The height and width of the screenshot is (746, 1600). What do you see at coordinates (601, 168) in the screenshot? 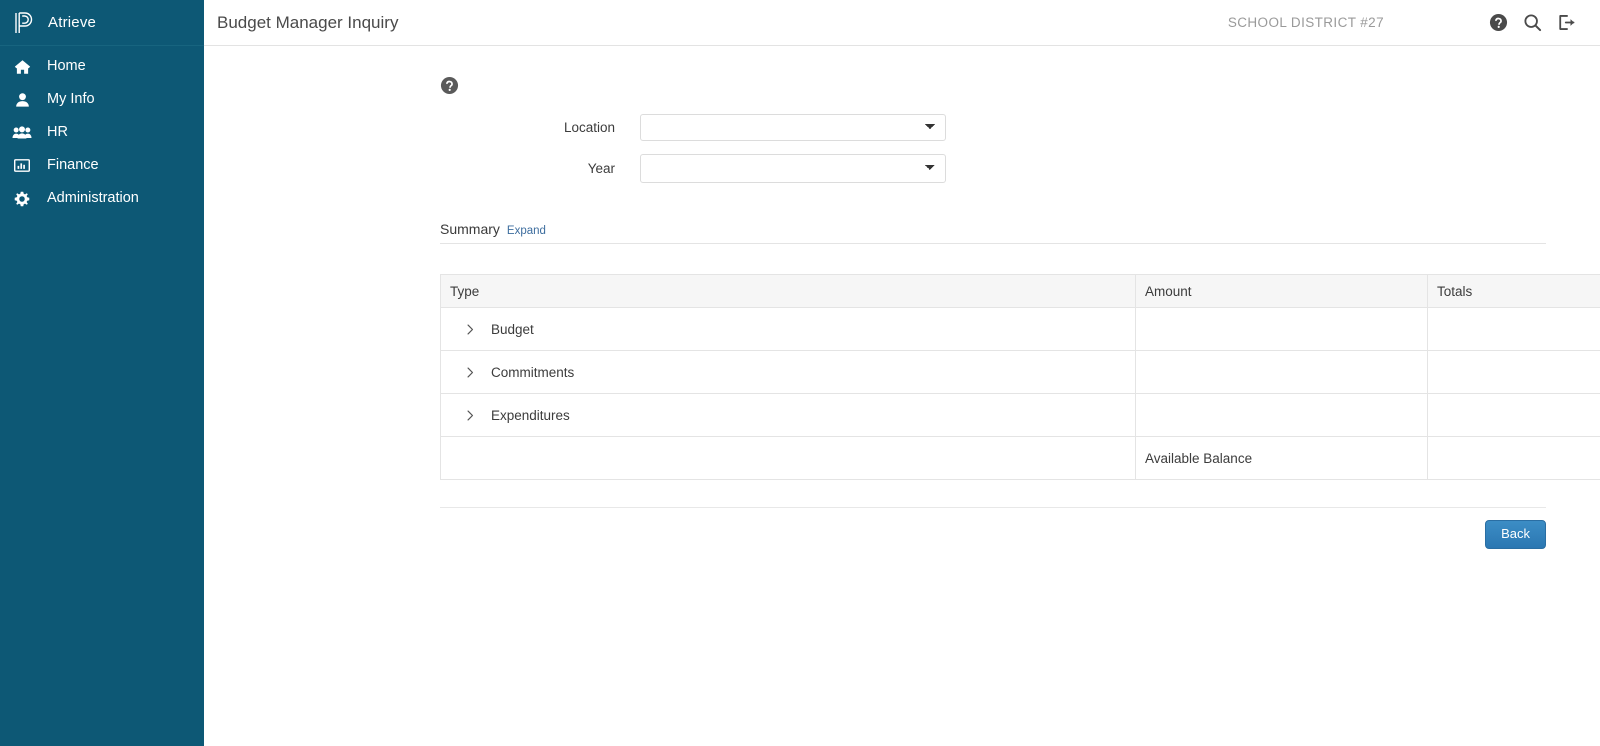
I see `year-label: Year` at bounding box center [601, 168].